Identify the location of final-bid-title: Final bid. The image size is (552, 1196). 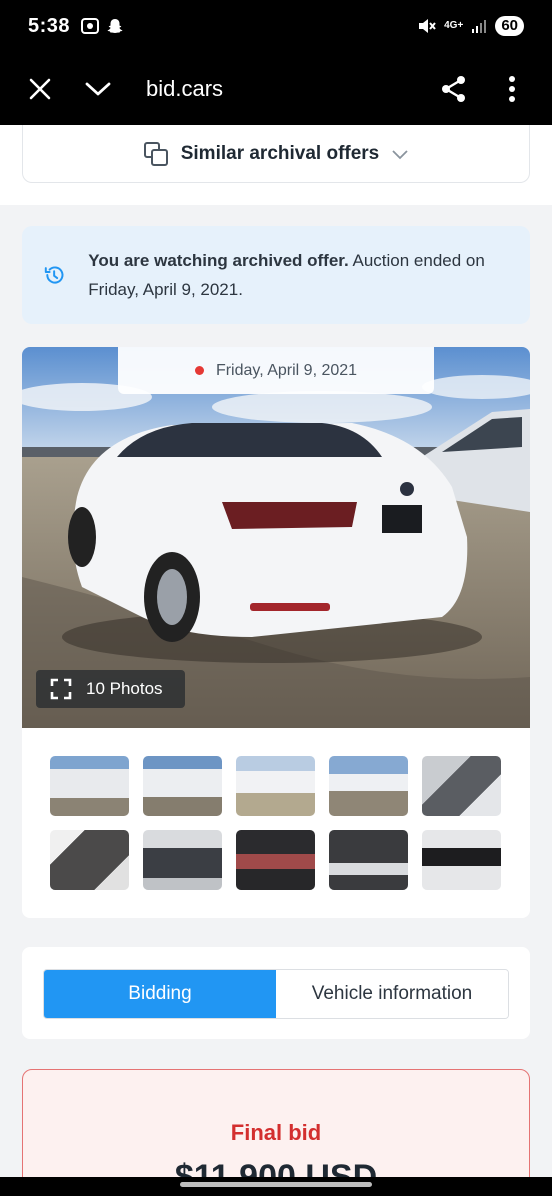
(276, 1132).